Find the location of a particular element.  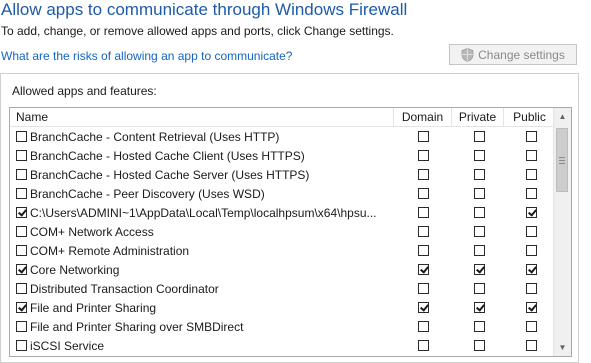

app-name-label: Distributed Transaction Coordinator is located at coordinates (124, 288).